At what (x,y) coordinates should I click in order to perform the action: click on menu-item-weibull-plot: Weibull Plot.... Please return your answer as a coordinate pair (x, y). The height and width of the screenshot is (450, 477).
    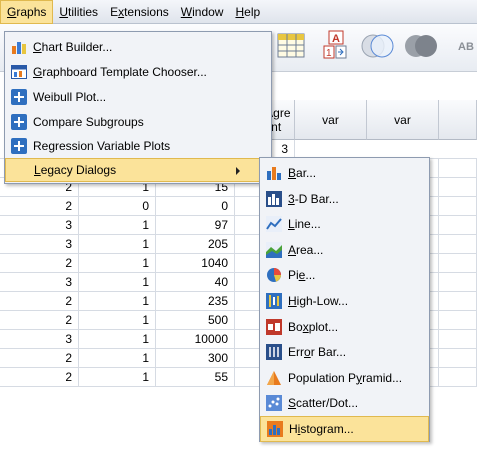
    Looking at the image, I should click on (138, 96).